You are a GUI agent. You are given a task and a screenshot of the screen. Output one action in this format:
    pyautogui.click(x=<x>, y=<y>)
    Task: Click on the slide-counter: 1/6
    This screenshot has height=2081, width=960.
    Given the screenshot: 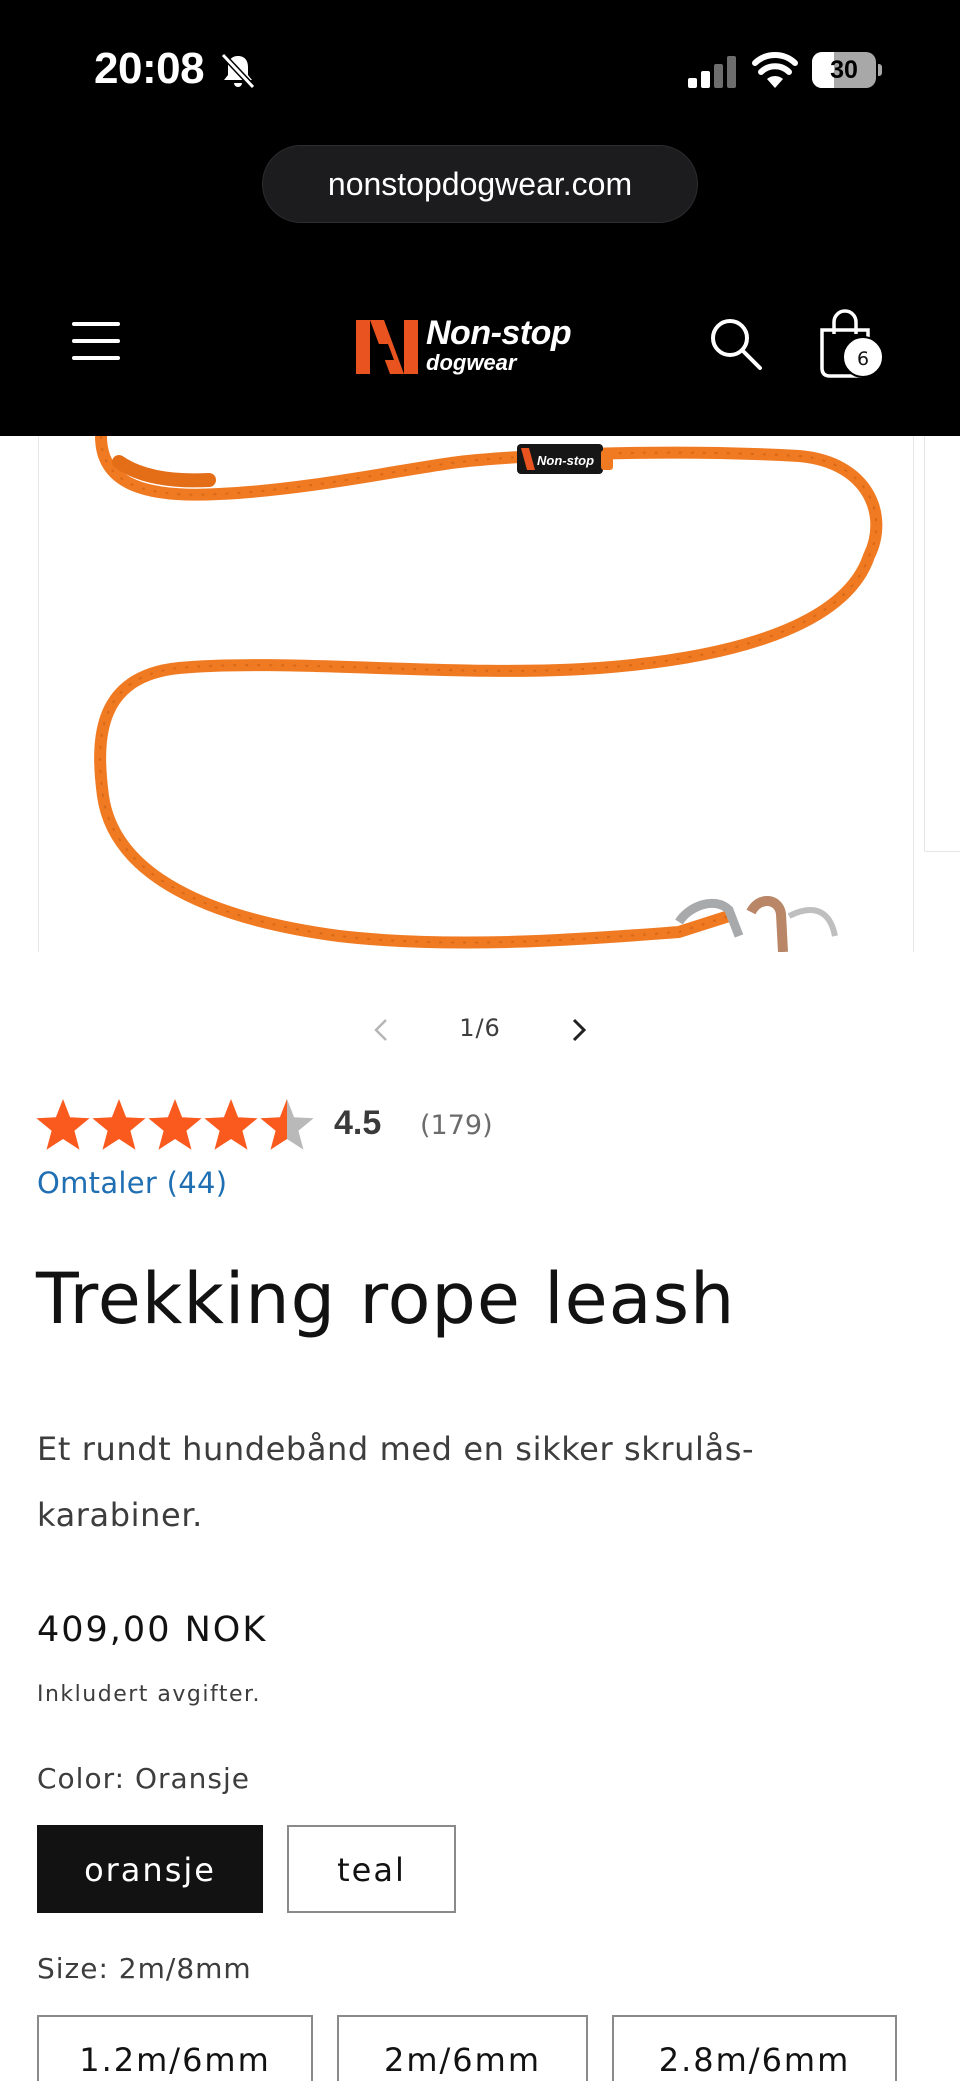 What is the action you would take?
    pyautogui.click(x=480, y=1028)
    